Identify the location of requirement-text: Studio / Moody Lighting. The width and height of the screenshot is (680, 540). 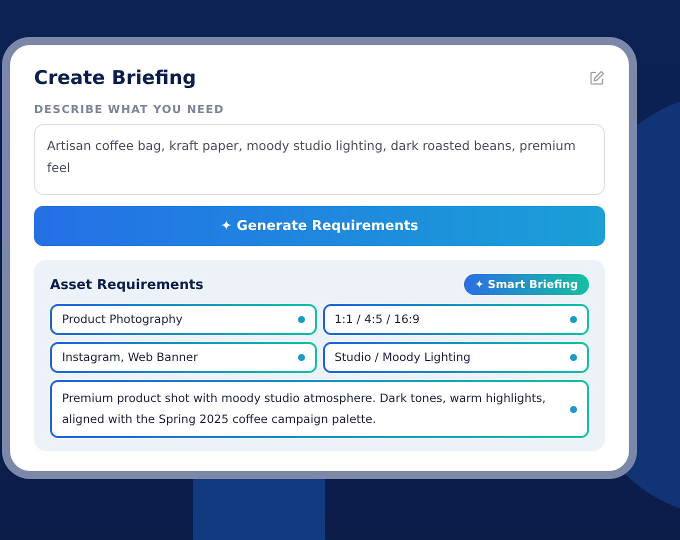
(402, 357).